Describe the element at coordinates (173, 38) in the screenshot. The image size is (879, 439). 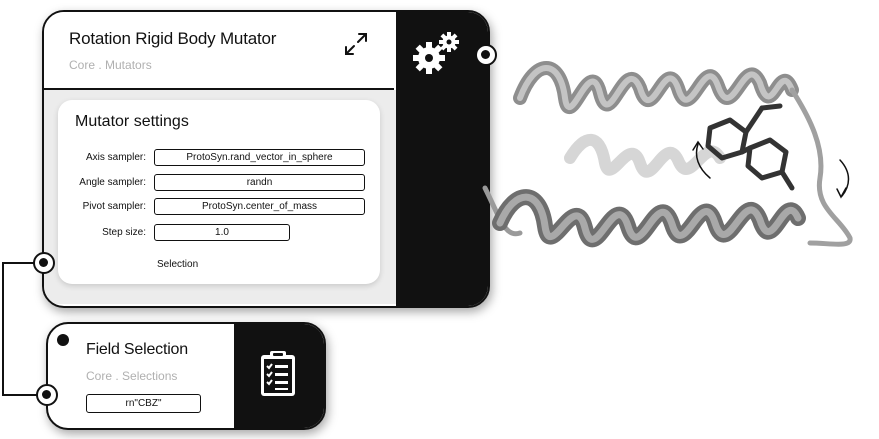
I see `mutator-title: Rotation Rigid Body Mutator` at that location.